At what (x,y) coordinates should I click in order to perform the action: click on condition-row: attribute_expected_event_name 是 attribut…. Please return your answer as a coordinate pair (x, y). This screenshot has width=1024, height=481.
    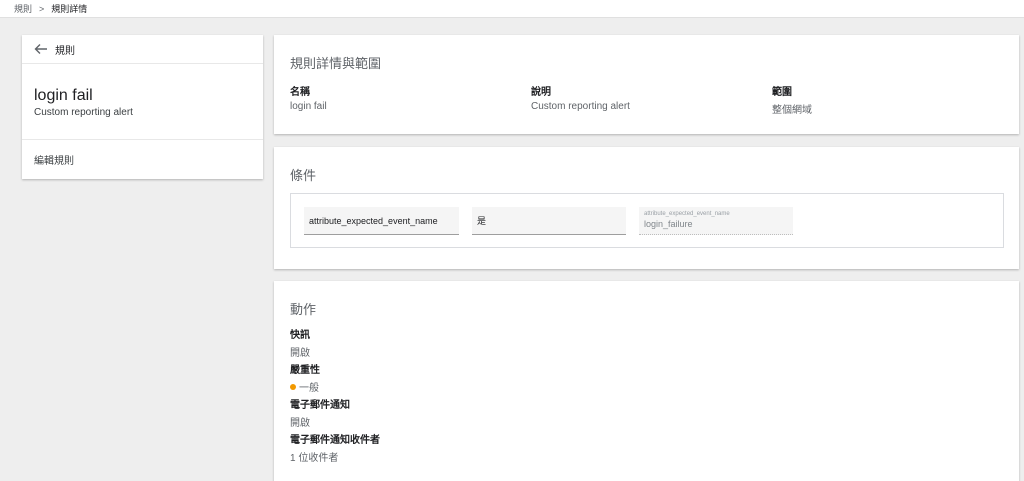
    Looking at the image, I should click on (647, 220).